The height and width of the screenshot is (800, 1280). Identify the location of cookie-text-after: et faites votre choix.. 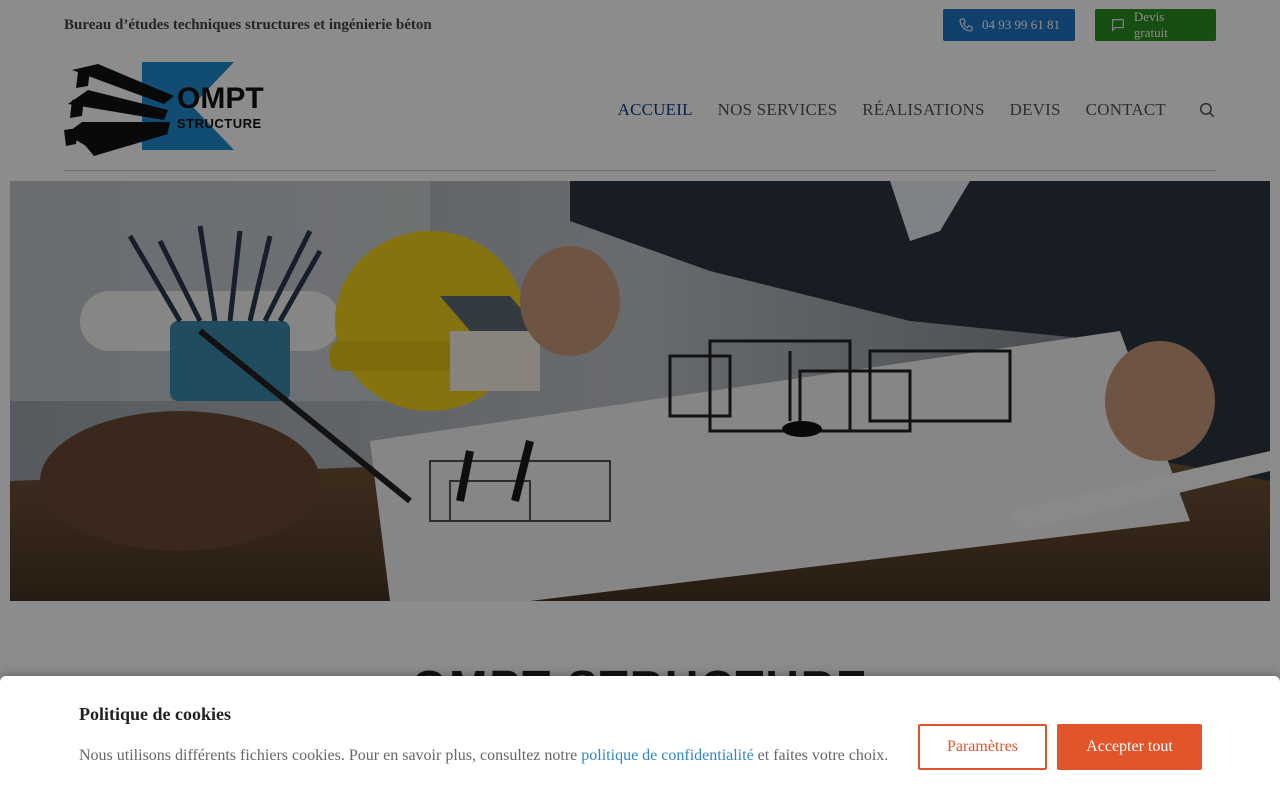
(821, 755).